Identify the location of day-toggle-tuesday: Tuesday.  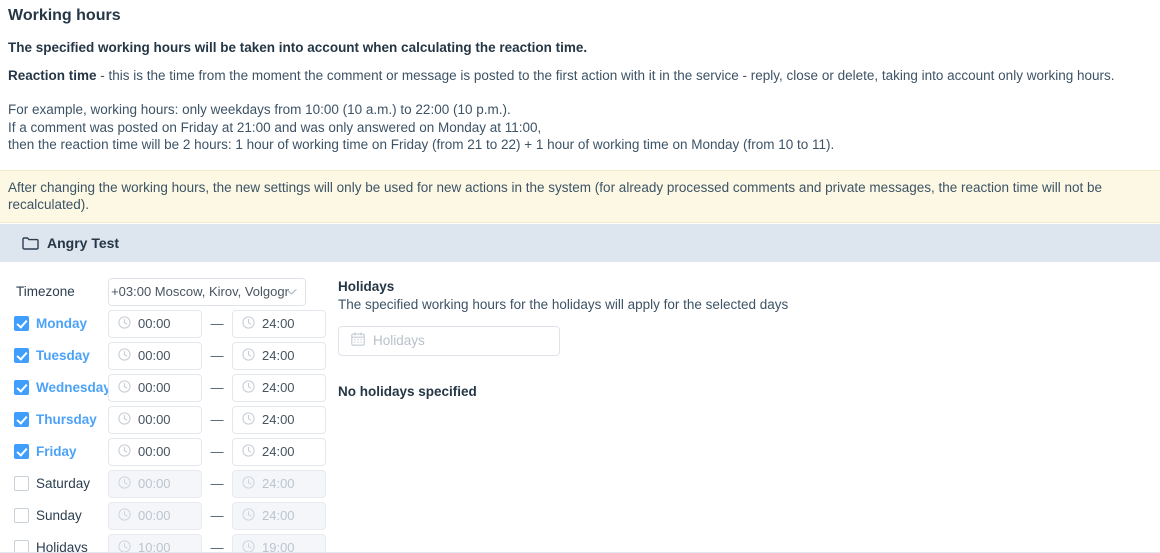
(61, 355).